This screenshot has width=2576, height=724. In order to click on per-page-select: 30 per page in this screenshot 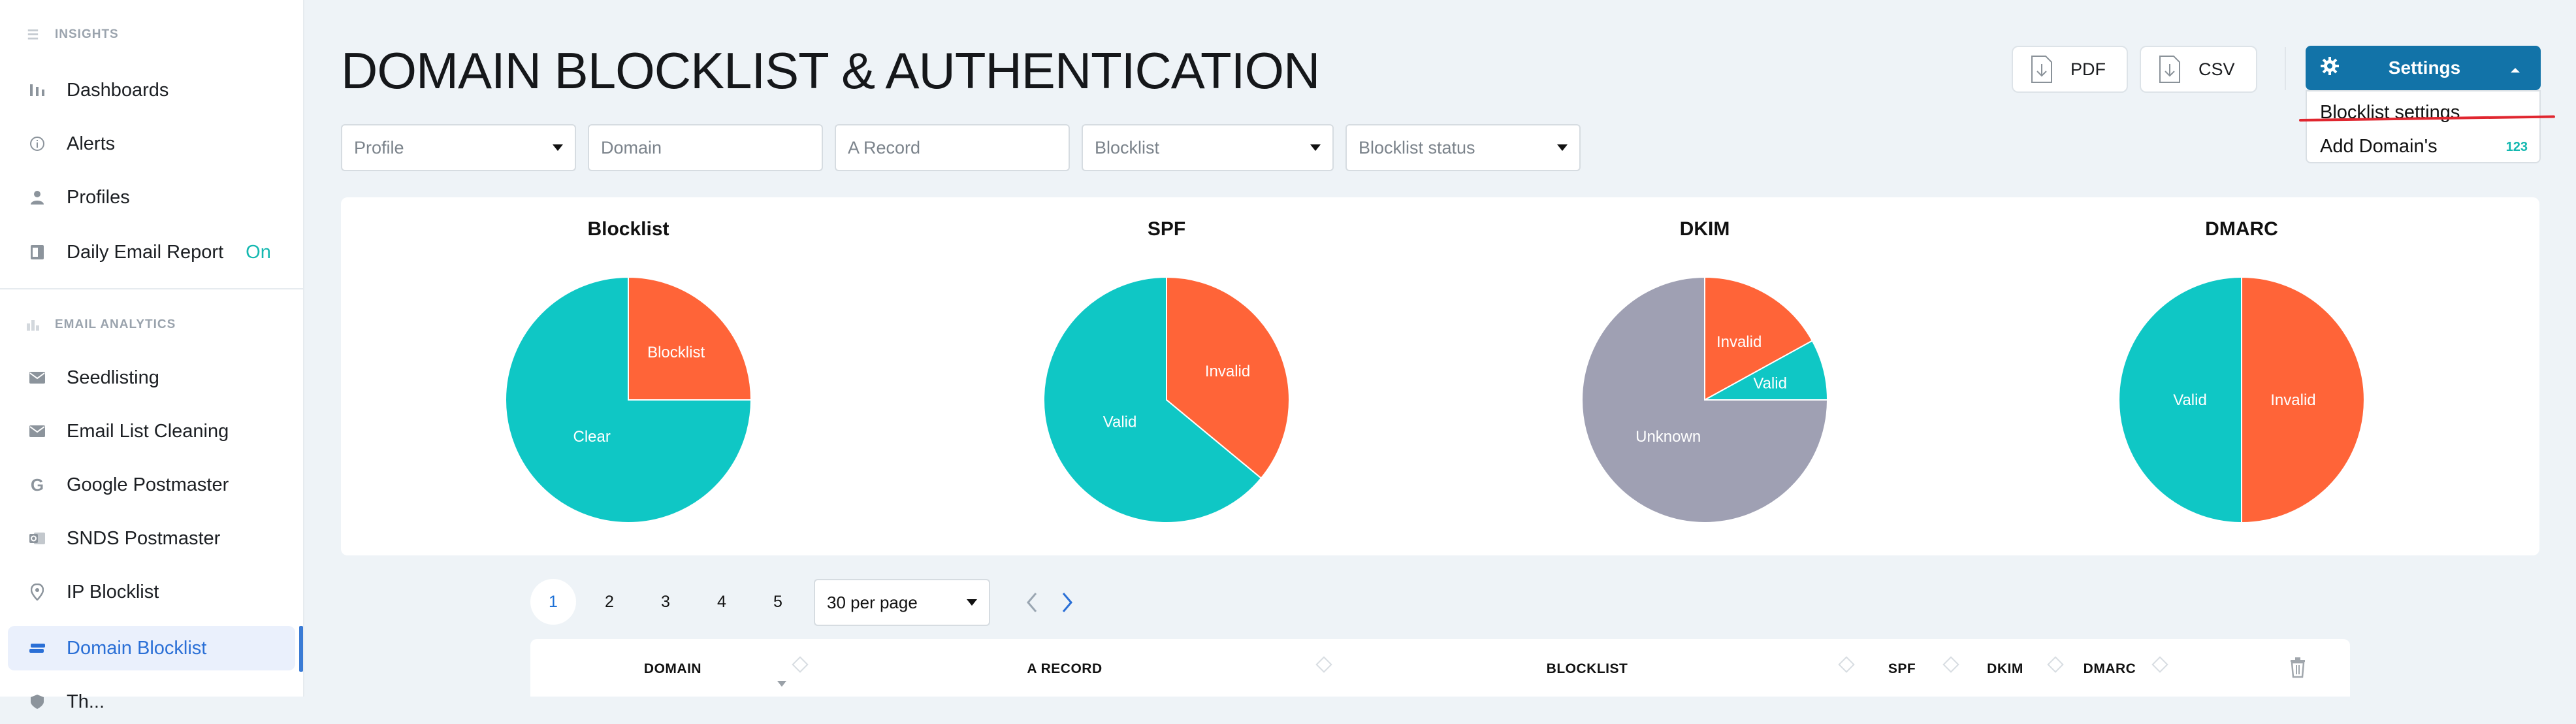, I will do `click(902, 602)`.